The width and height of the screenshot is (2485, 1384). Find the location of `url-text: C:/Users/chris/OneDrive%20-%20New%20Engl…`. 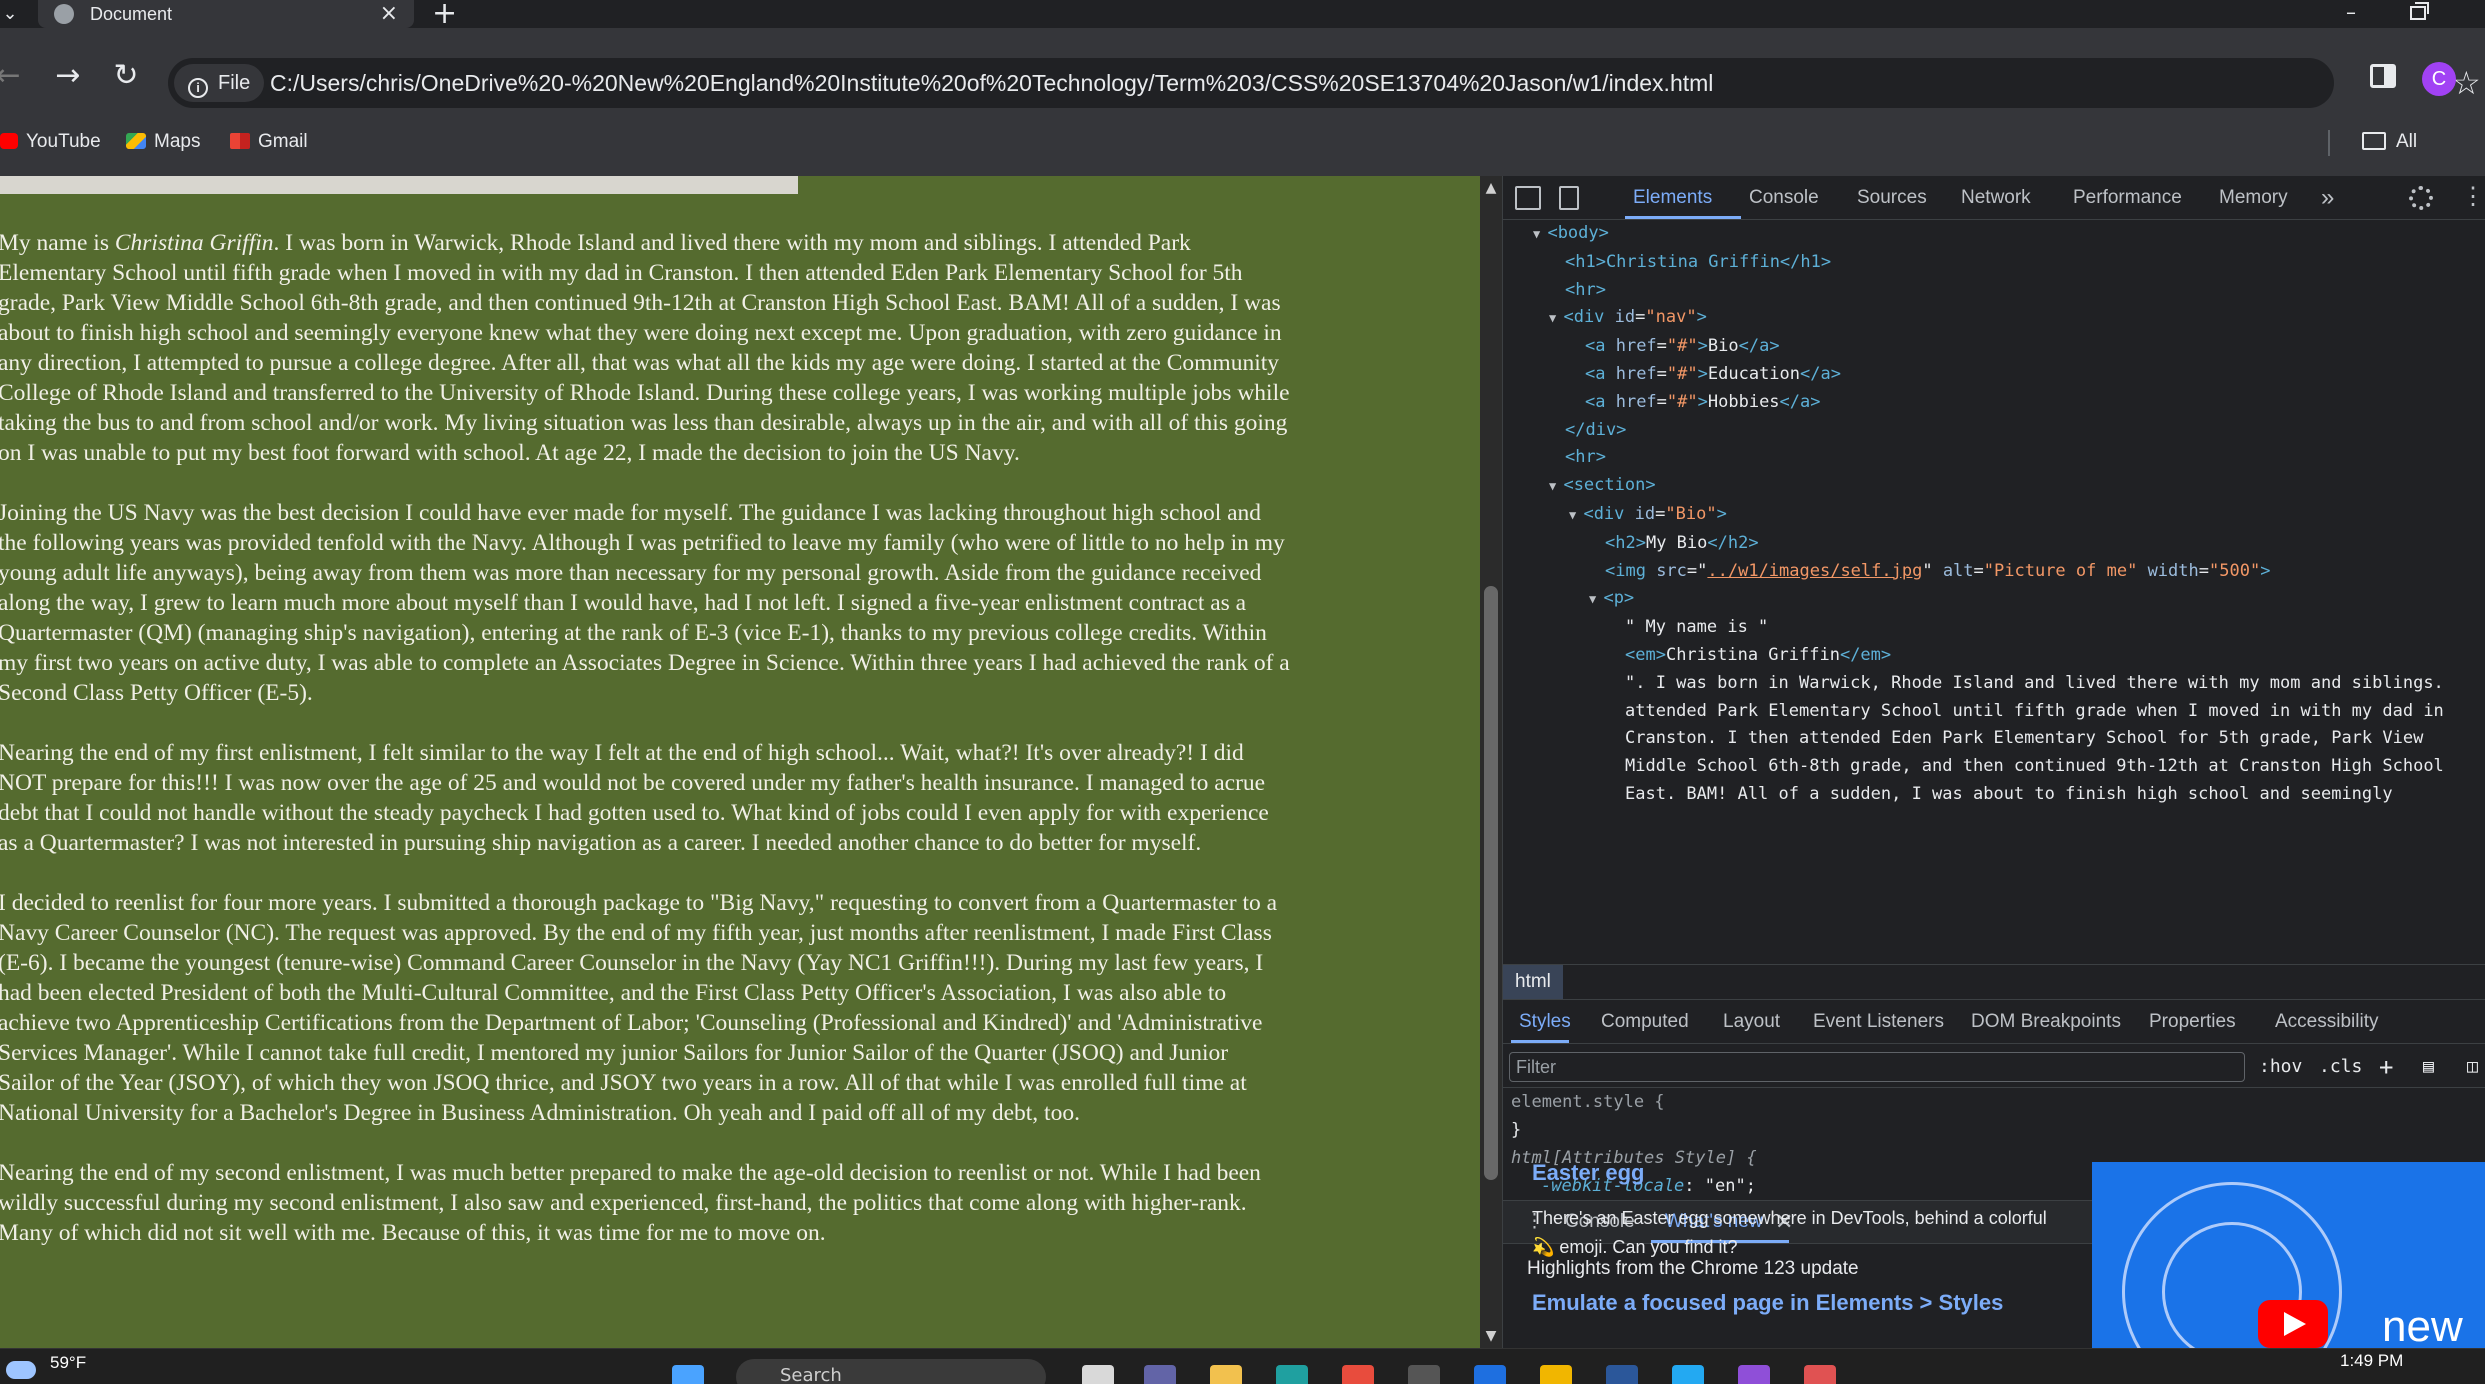

url-text: C:/Users/chris/OneDrive%20-%20New%20Engl… is located at coordinates (991, 83).